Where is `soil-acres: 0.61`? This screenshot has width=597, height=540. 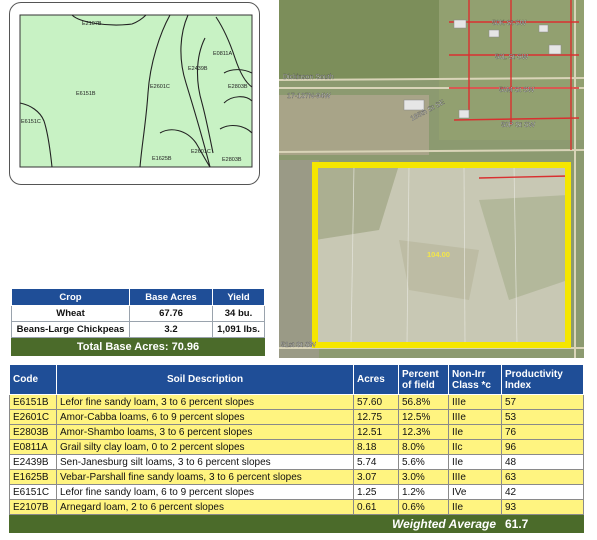 soil-acres: 0.61 is located at coordinates (376, 507).